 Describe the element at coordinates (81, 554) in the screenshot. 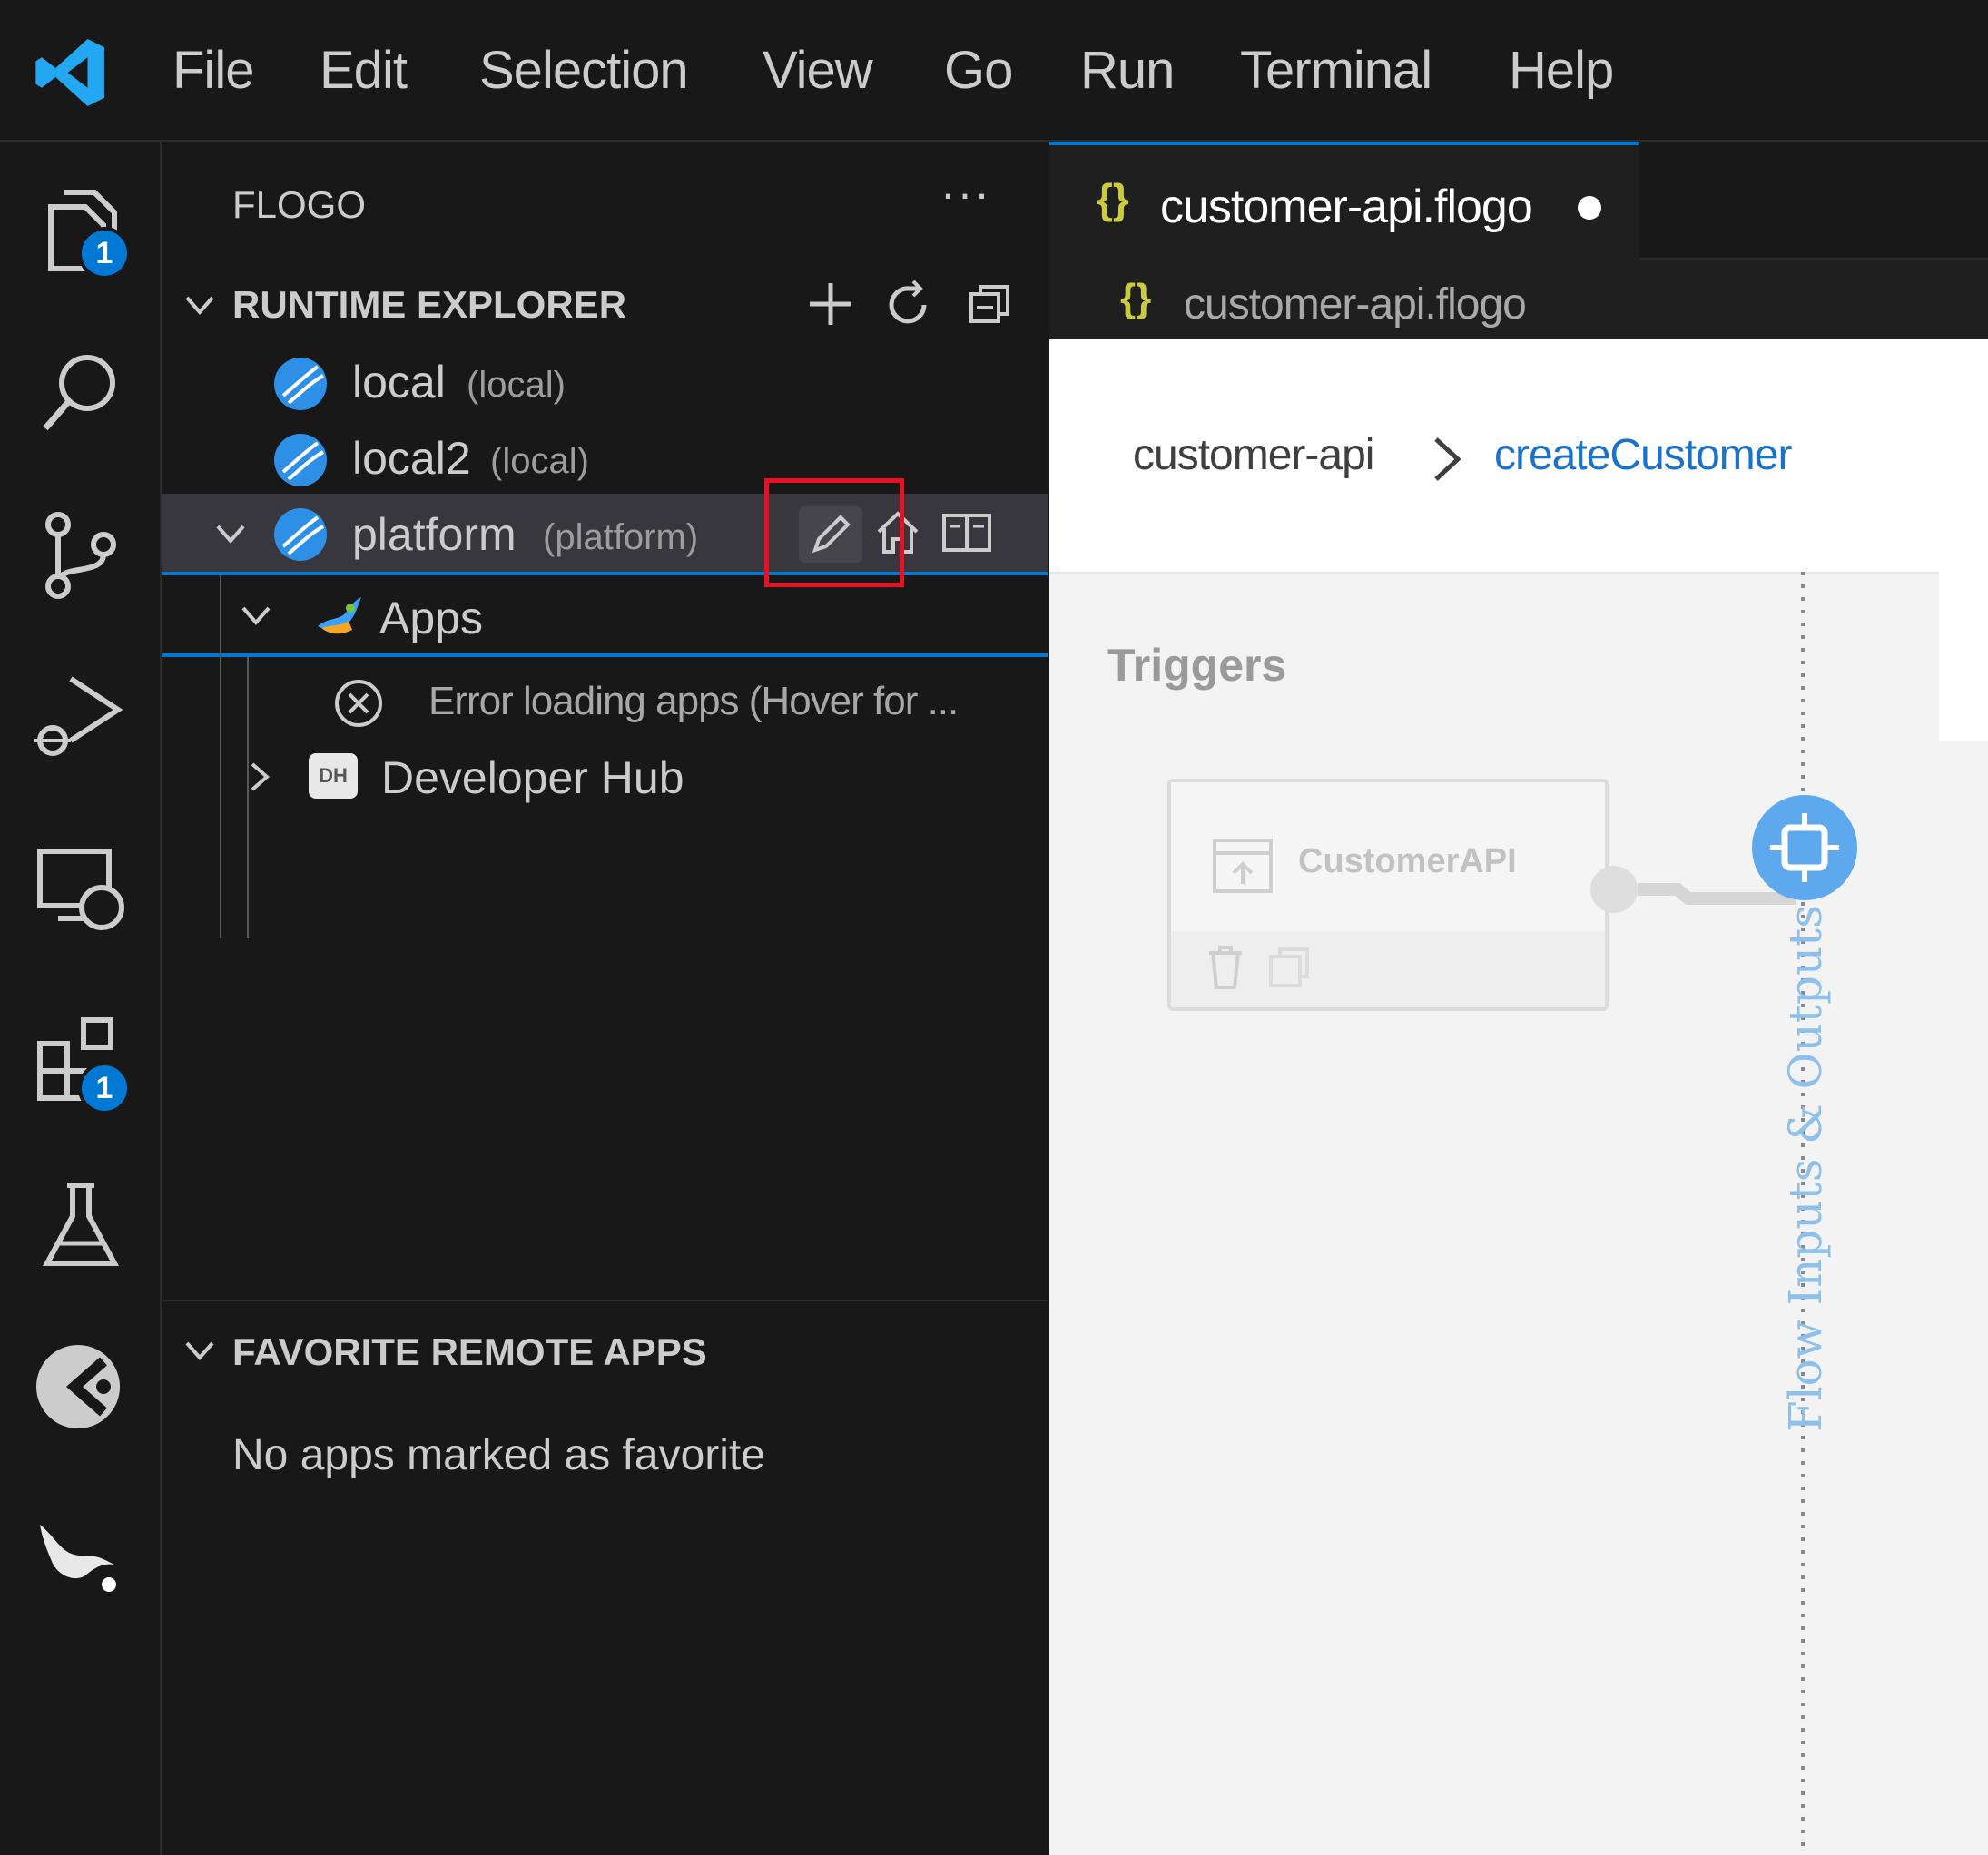

I see `source-control-icon` at that location.